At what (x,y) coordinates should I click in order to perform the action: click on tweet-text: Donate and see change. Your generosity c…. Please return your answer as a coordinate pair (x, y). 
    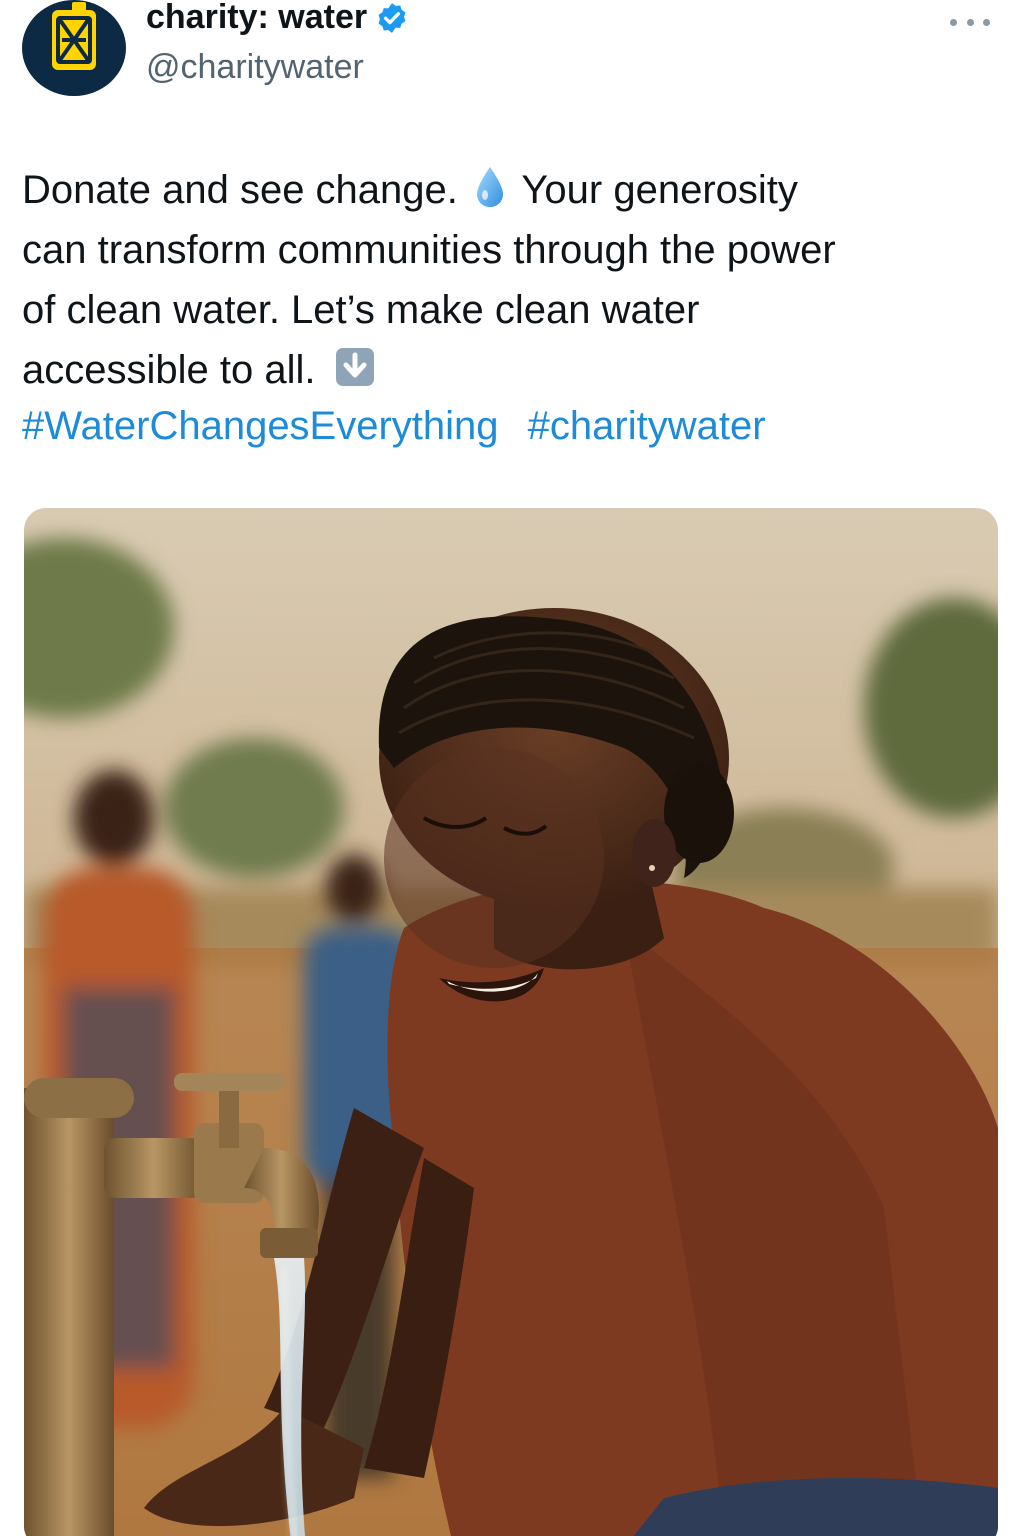
    Looking at the image, I should click on (507, 280).